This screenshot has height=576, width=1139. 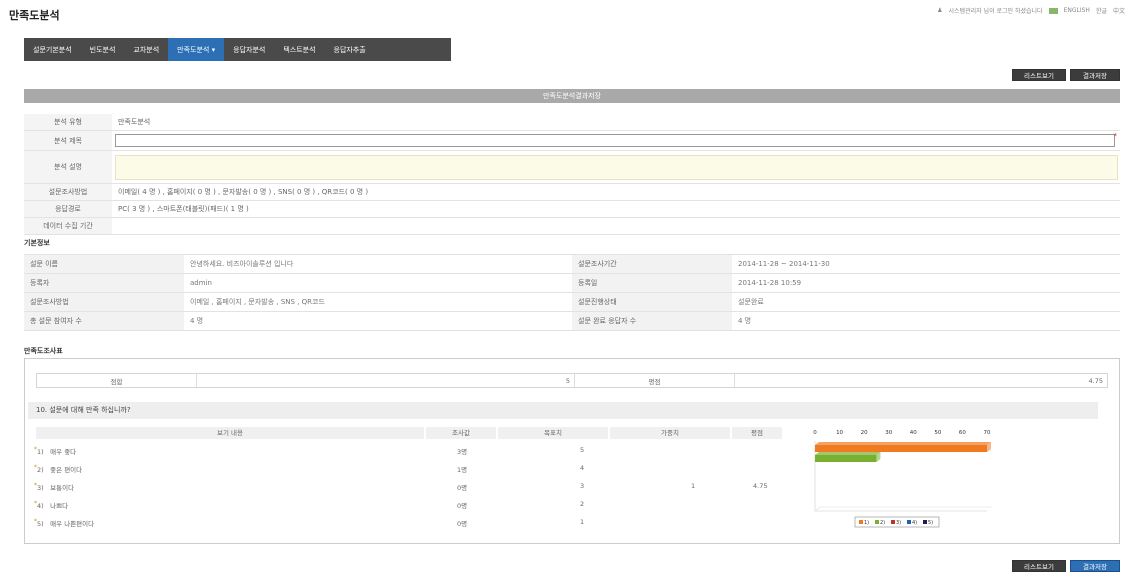 I want to click on legend-label: 4), so click(x=914, y=523).